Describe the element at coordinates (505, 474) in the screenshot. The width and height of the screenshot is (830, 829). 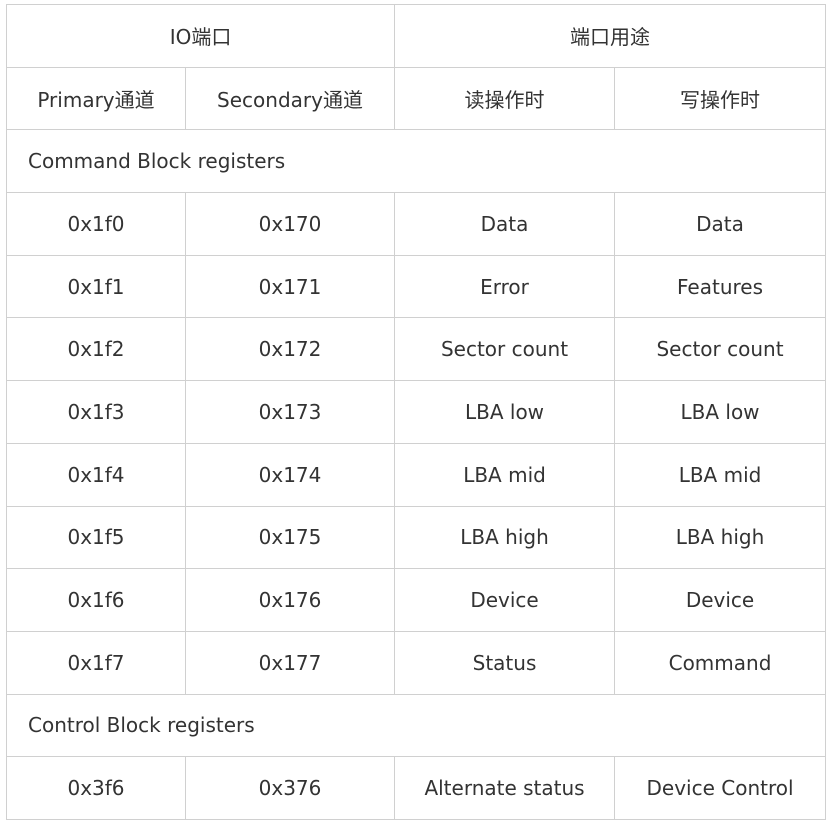
I see `cell-read: LBA mid` at that location.